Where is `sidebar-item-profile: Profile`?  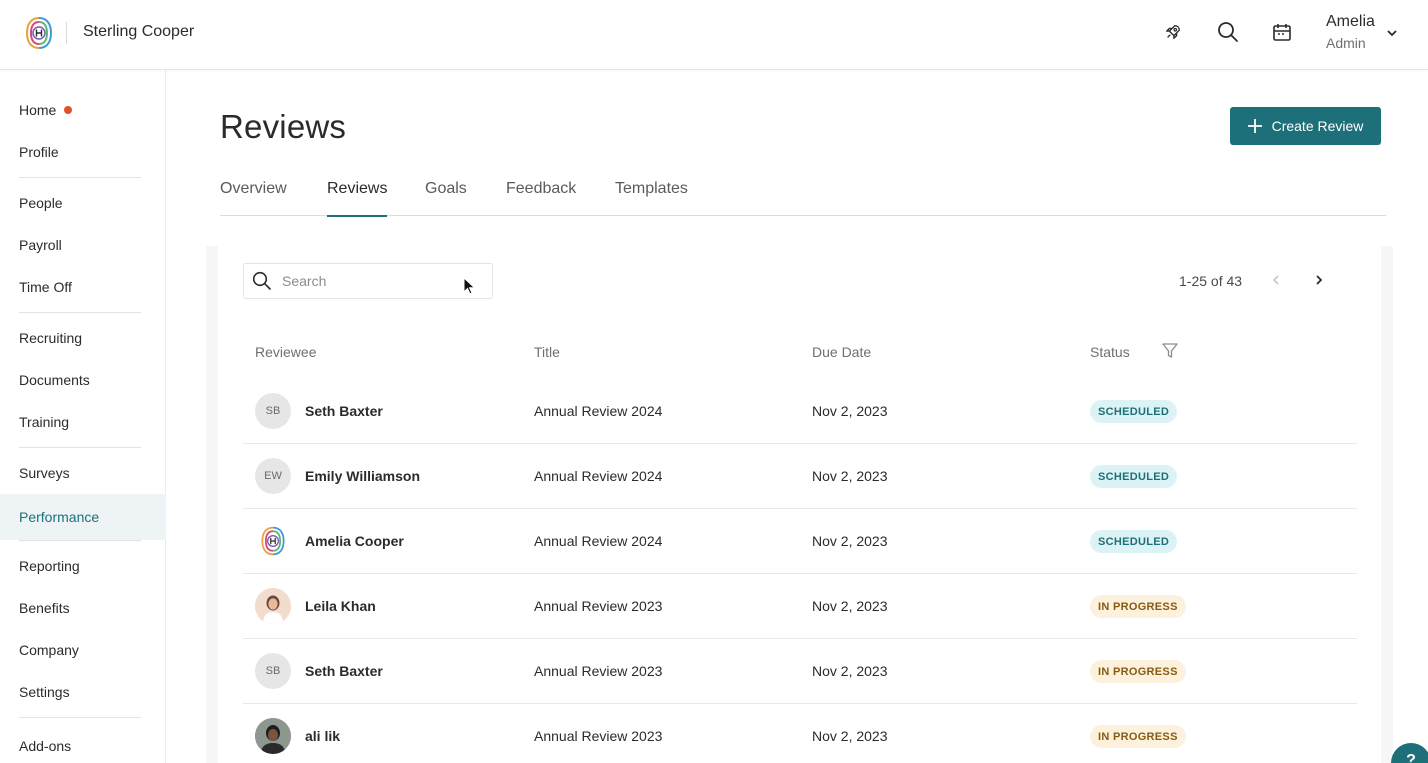
sidebar-item-profile: Profile is located at coordinates (83, 152).